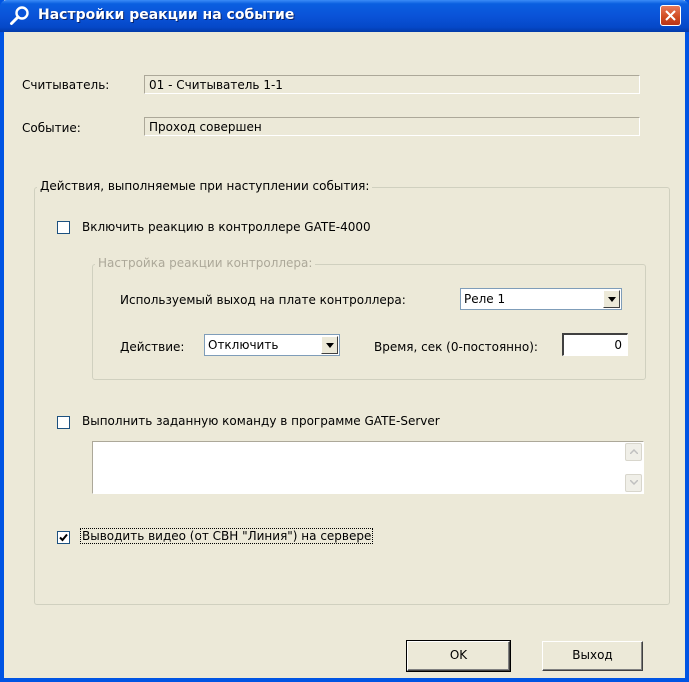 The image size is (689, 682). Describe the element at coordinates (595, 344) in the screenshot. I see `time-input: 0` at that location.